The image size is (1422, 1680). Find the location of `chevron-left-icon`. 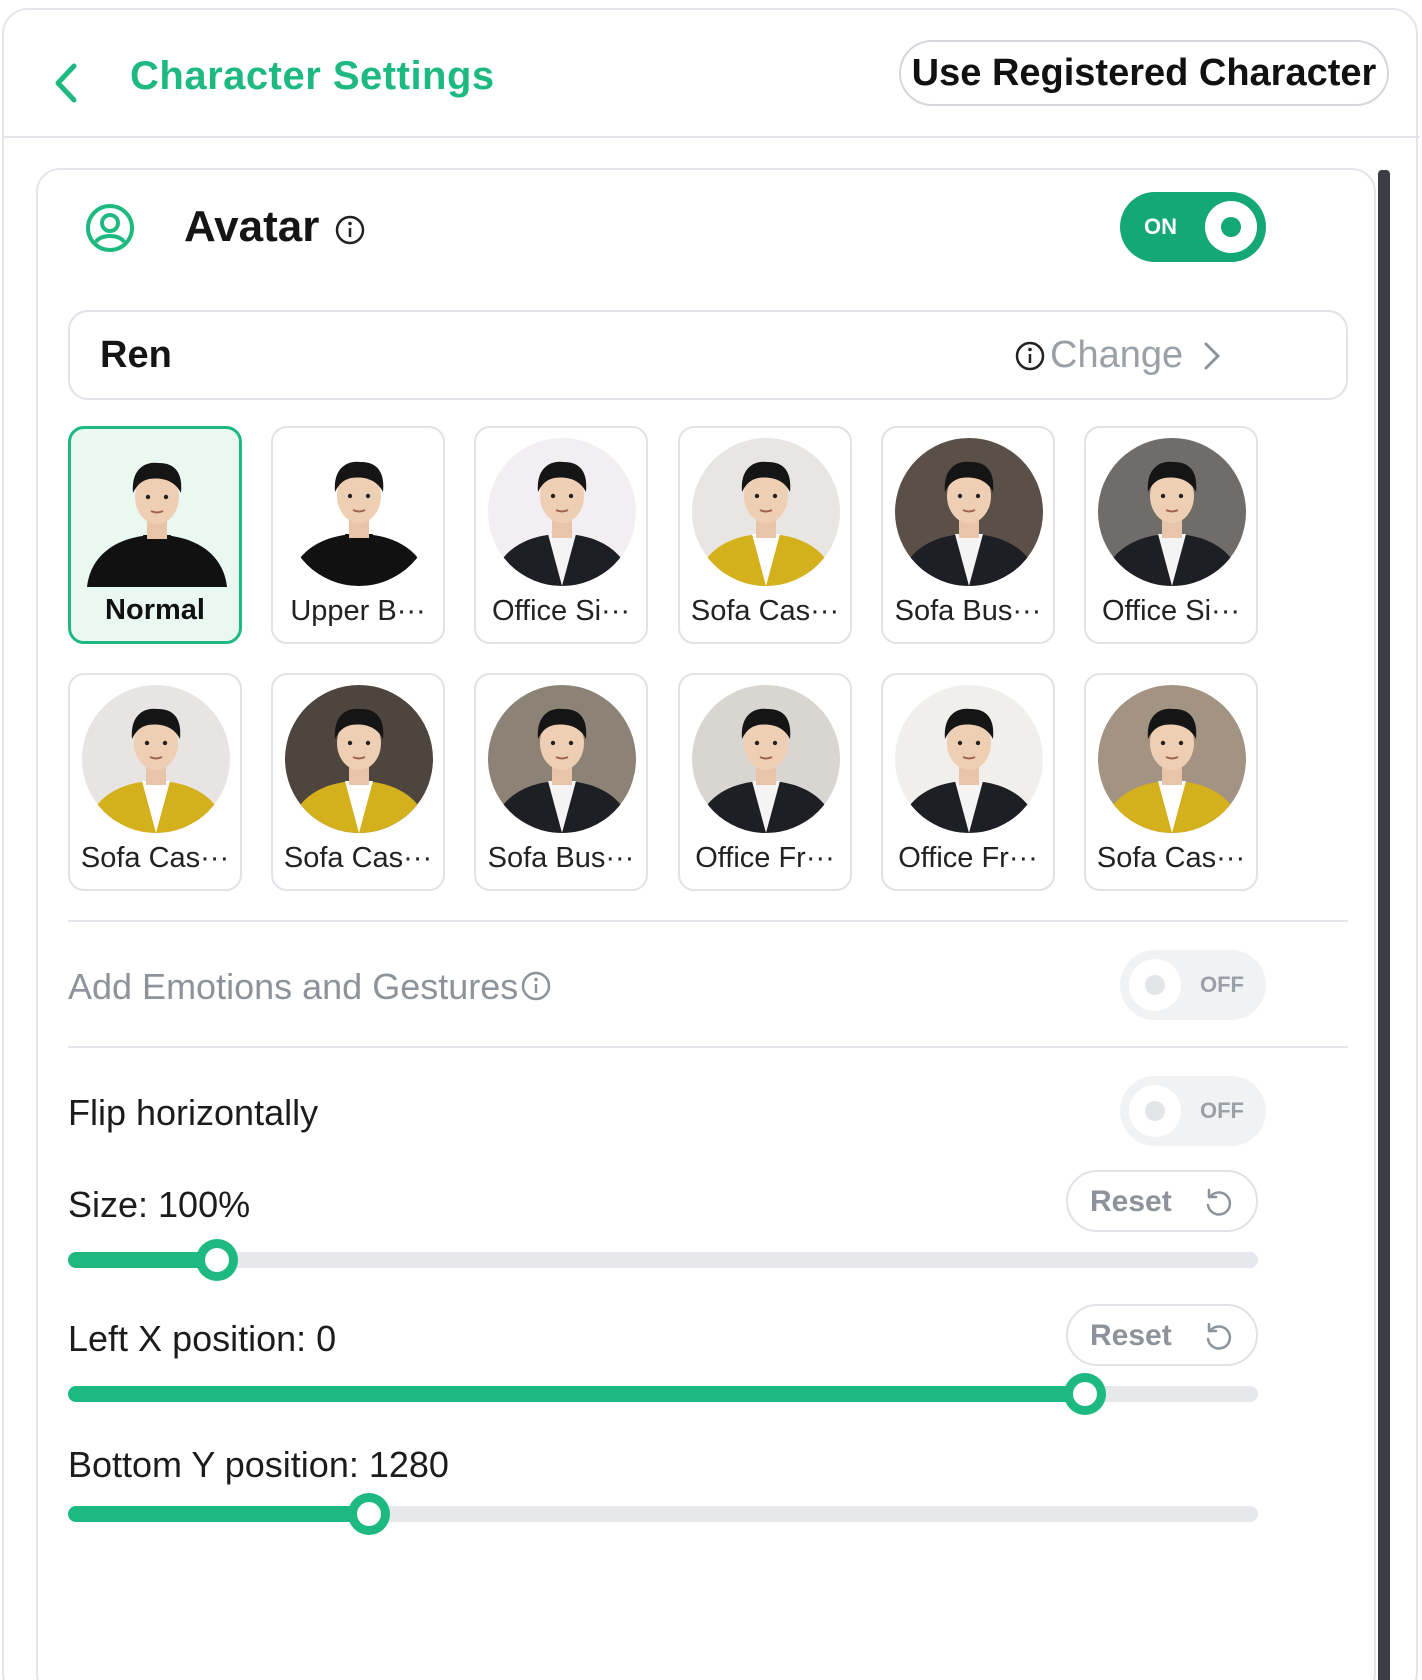

chevron-left-icon is located at coordinates (68, 83).